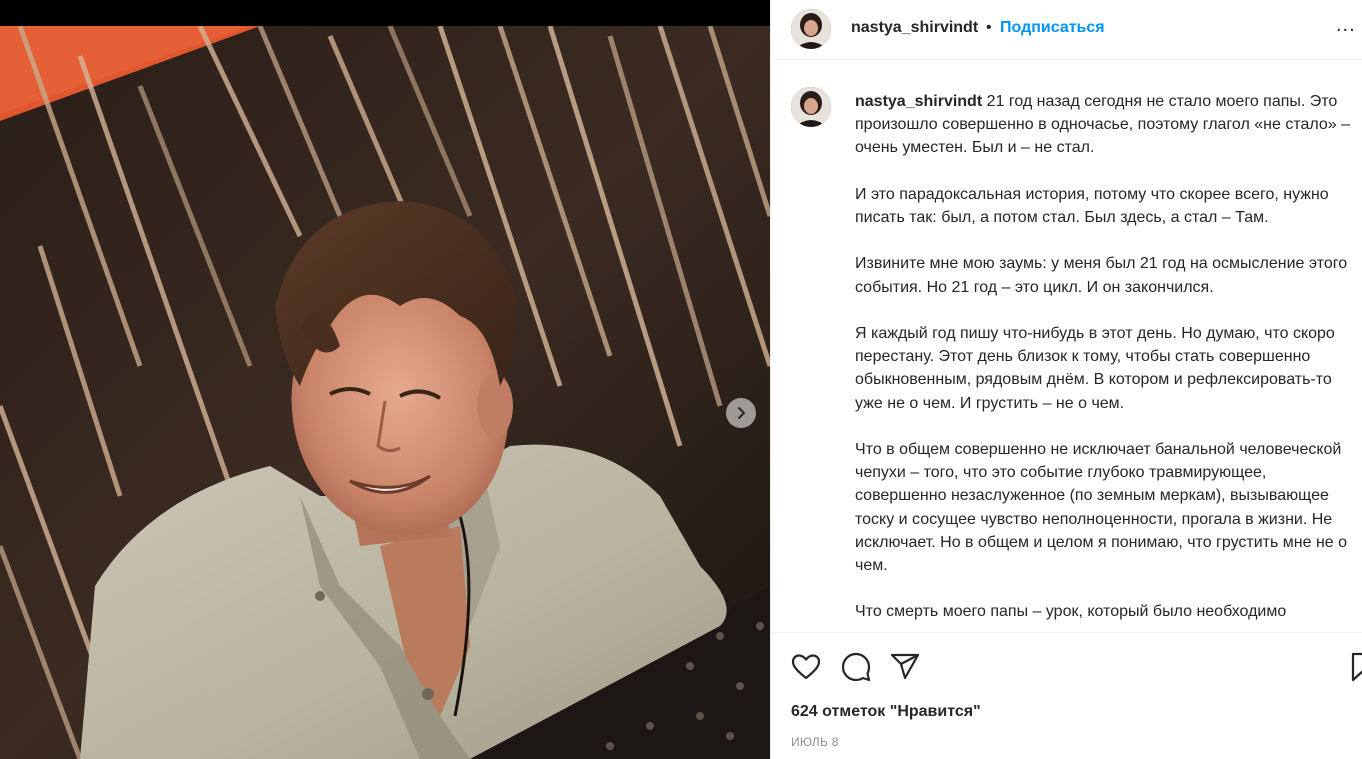 Image resolution: width=1362 pixels, height=759 pixels. What do you see at coordinates (815, 742) in the screenshot?
I see `post-date: Июль 8` at bounding box center [815, 742].